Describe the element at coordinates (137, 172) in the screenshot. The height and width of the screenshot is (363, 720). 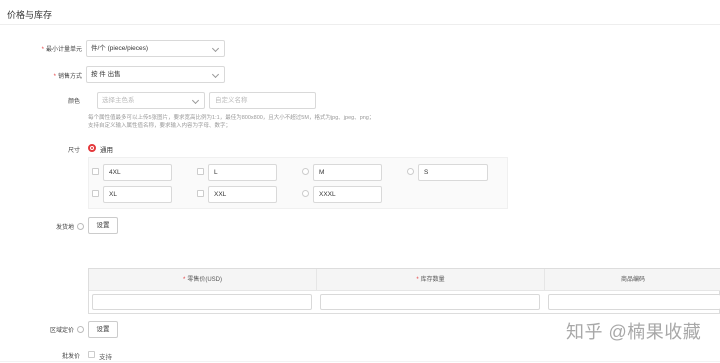
I see `size-input-4xl: 4XL` at that location.